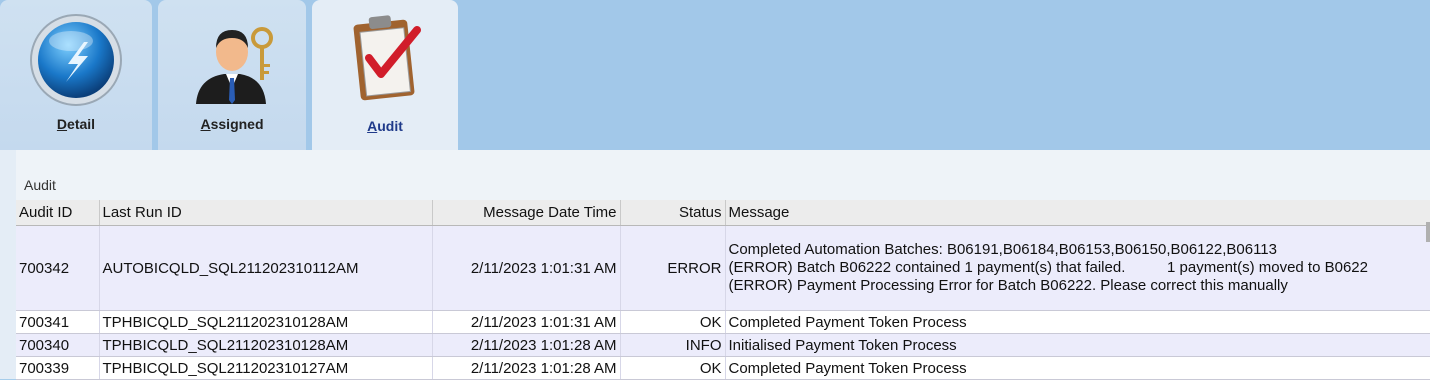  I want to click on person-key-icon, so click(234, 65).